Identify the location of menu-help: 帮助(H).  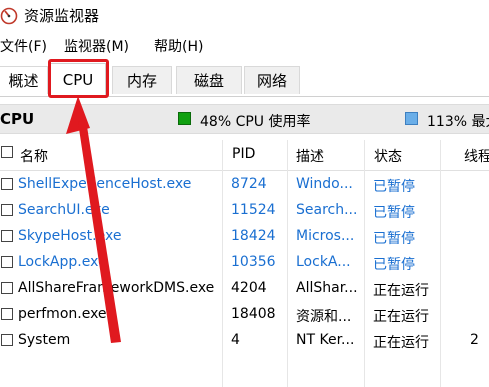
(178, 47).